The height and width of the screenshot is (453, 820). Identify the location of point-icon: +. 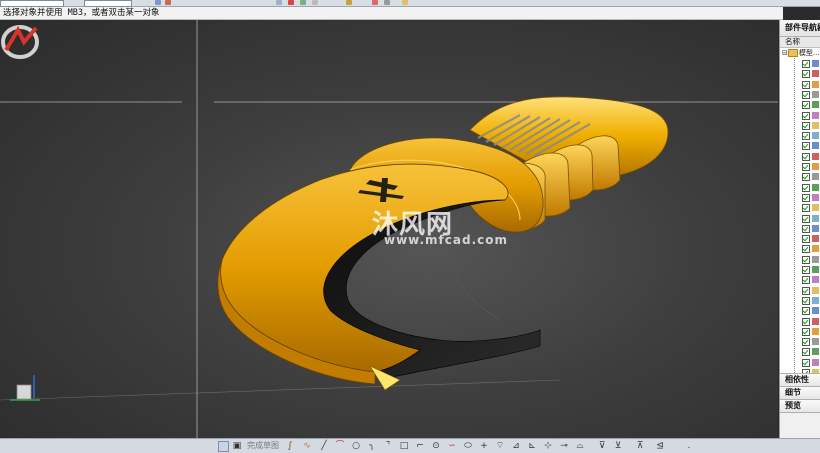
(484, 446).